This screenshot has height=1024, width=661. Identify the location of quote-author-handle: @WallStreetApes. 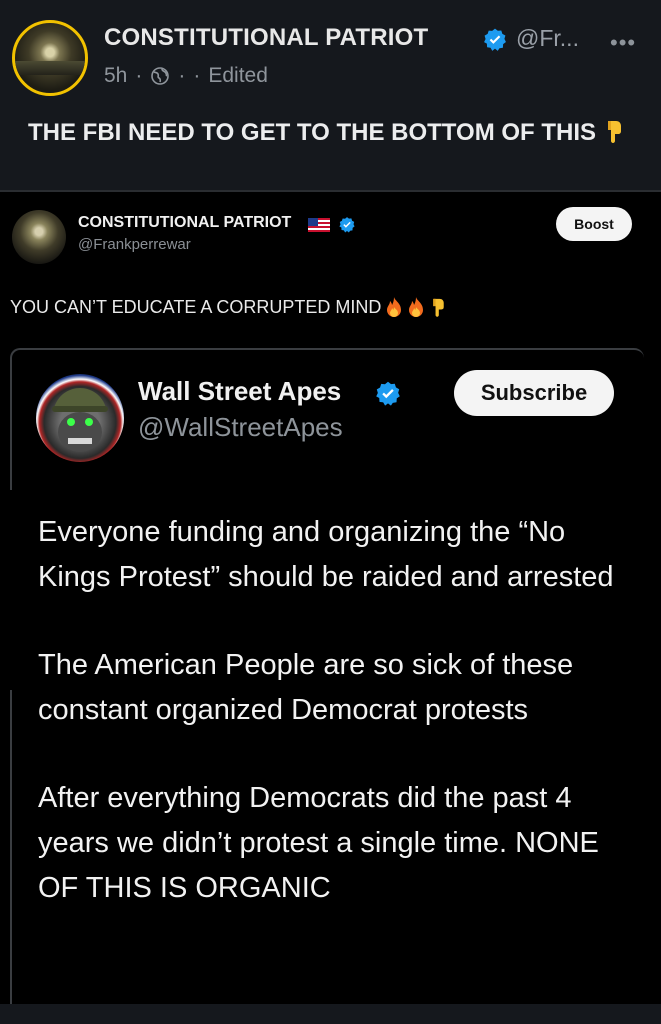
(240, 427).